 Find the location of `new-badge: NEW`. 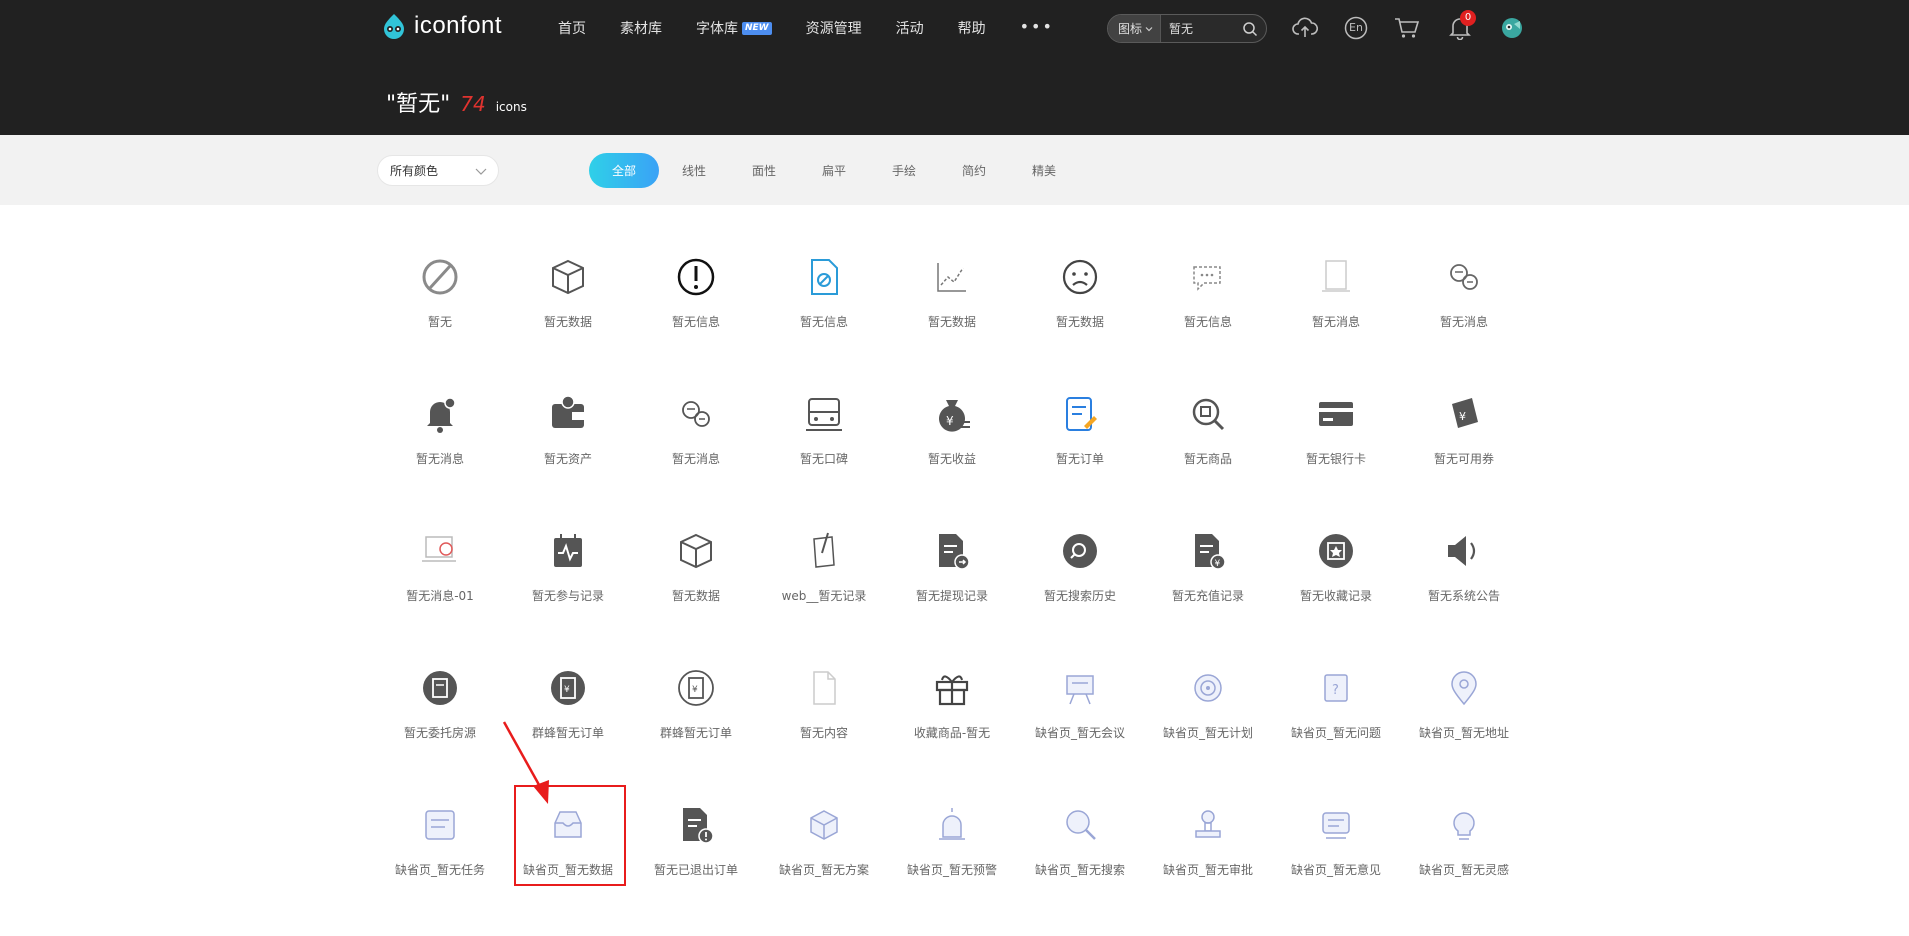

new-badge: NEW is located at coordinates (757, 28).